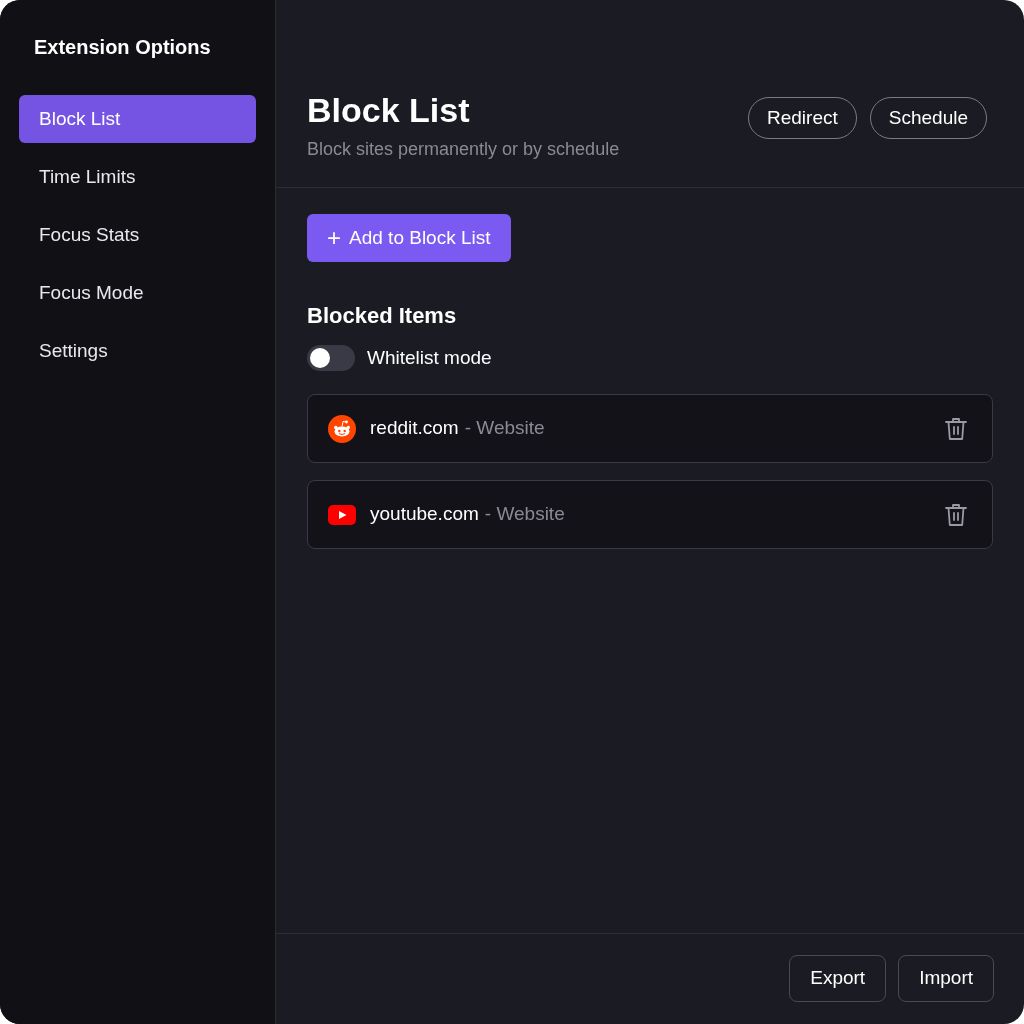 This screenshot has height=1024, width=1024. What do you see at coordinates (409, 238) in the screenshot?
I see `add-to-block-list-button: + Add to Block List` at bounding box center [409, 238].